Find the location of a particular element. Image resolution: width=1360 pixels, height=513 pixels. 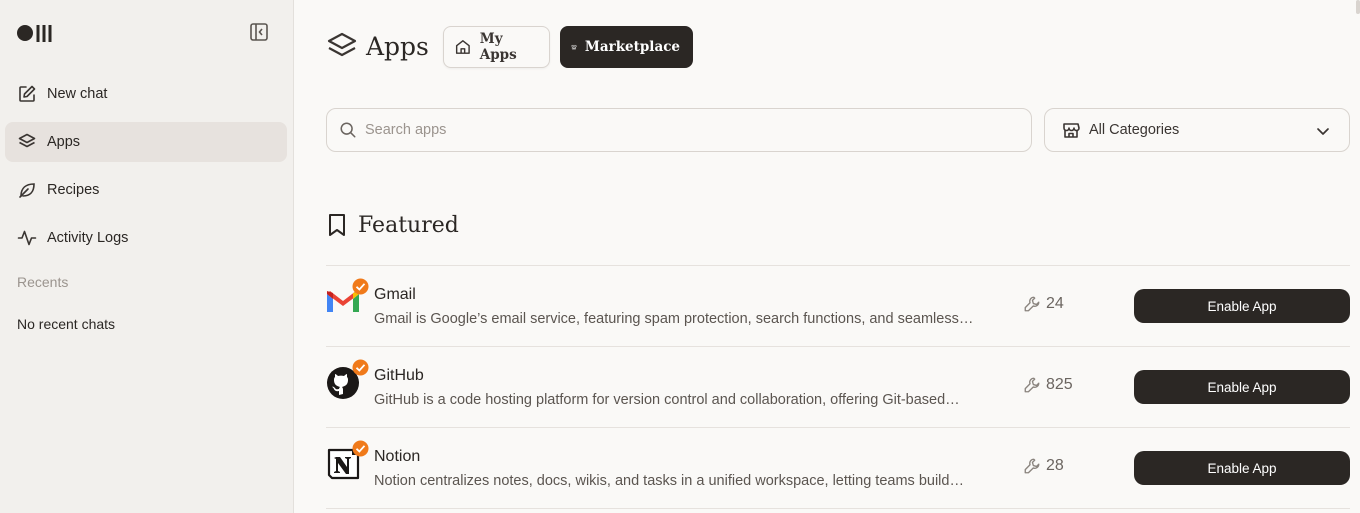

tab-my-apps: My Apps is located at coordinates (496, 47).